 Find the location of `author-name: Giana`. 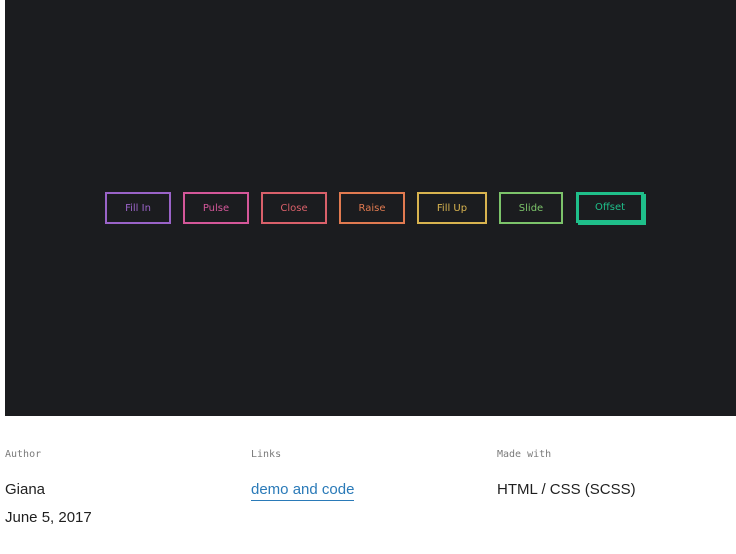

author-name: Giana is located at coordinates (25, 489).